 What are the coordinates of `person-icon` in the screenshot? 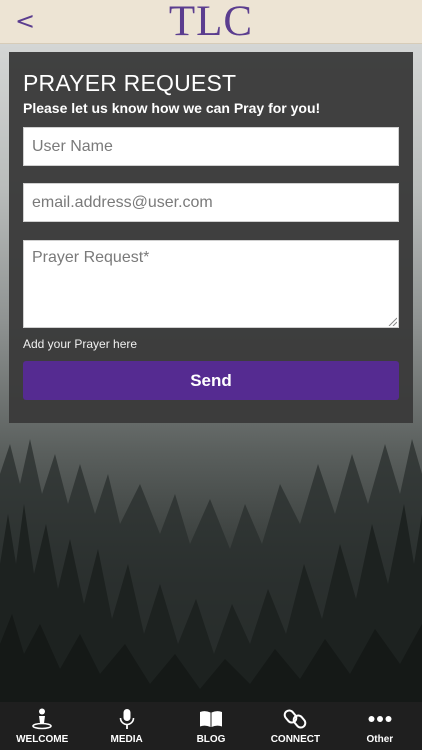 It's located at (42, 719).